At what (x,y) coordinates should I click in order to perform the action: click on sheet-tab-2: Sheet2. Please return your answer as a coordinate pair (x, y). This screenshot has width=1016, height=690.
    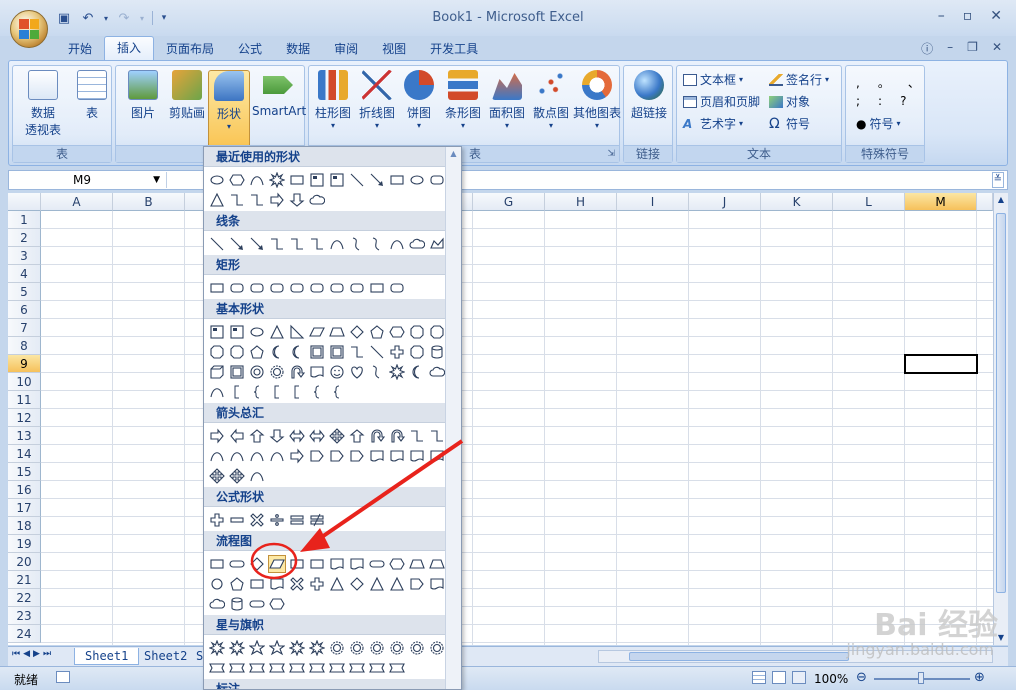
    Looking at the image, I should click on (165, 656).